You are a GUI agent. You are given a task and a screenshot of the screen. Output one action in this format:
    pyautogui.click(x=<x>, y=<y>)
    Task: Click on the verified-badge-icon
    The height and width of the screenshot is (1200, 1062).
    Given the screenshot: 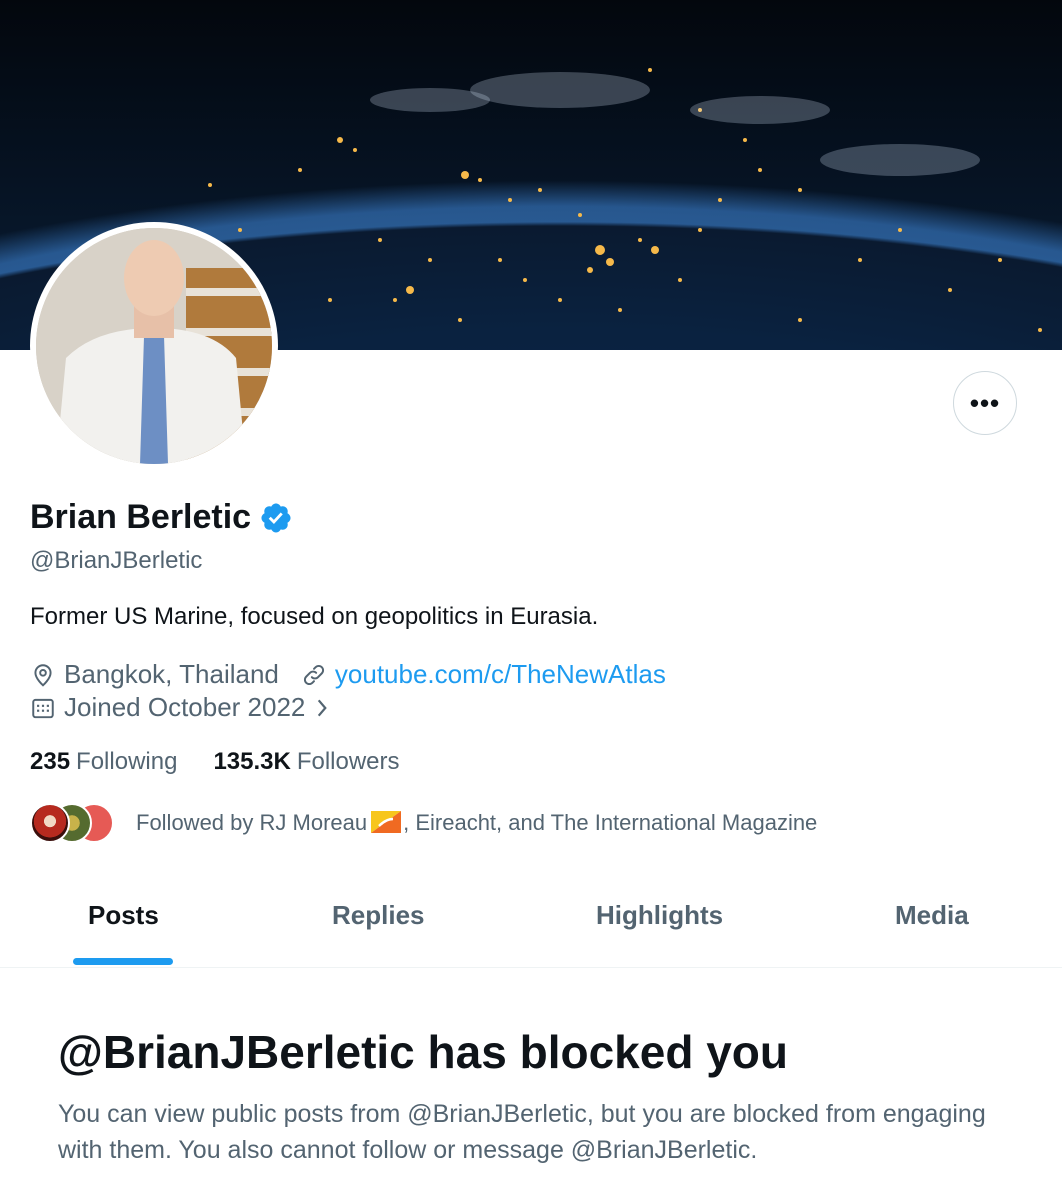 What is the action you would take?
    pyautogui.click(x=276, y=518)
    